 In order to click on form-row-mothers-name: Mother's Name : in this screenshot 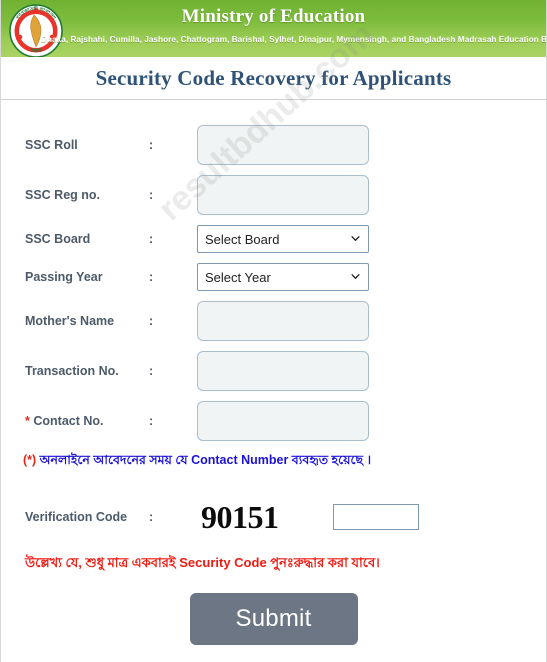, I will do `click(273, 321)`.